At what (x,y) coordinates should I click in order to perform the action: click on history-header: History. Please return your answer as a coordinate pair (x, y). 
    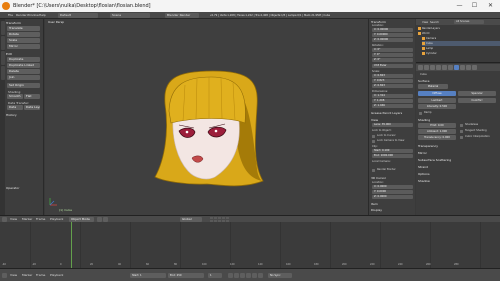
    Looking at the image, I should click on (11, 115).